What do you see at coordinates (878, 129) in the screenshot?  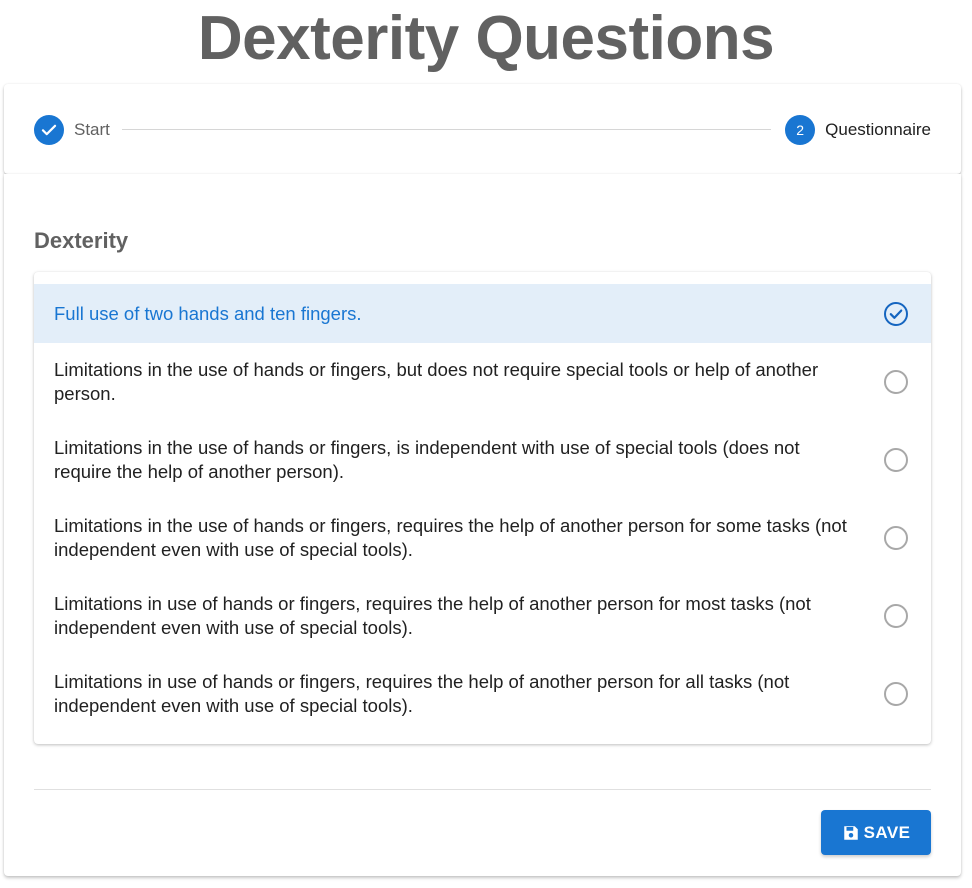 I see `step-questionnaire-label: Questionnaire` at bounding box center [878, 129].